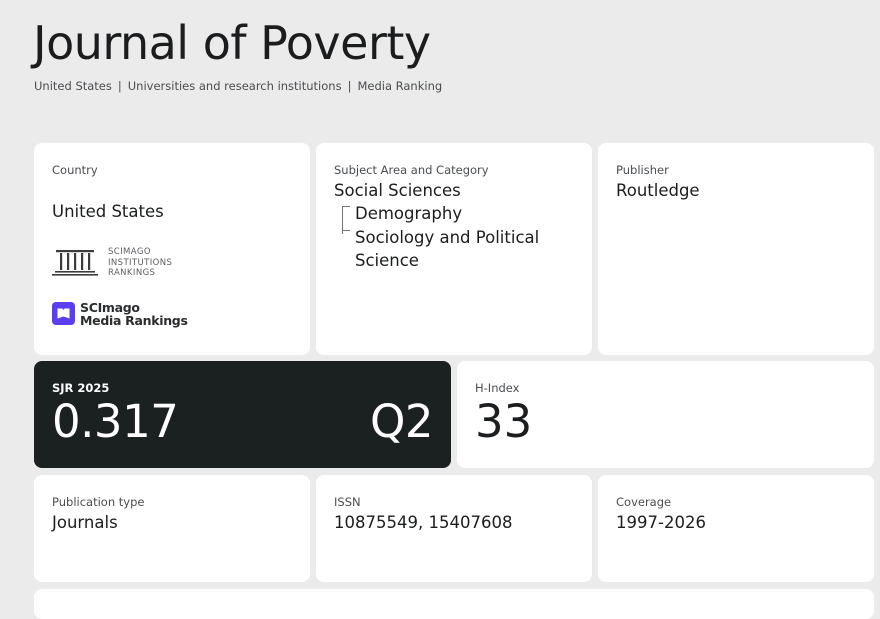 The width and height of the screenshot is (880, 619). What do you see at coordinates (63, 313) in the screenshot?
I see `media-rankings-icon` at bounding box center [63, 313].